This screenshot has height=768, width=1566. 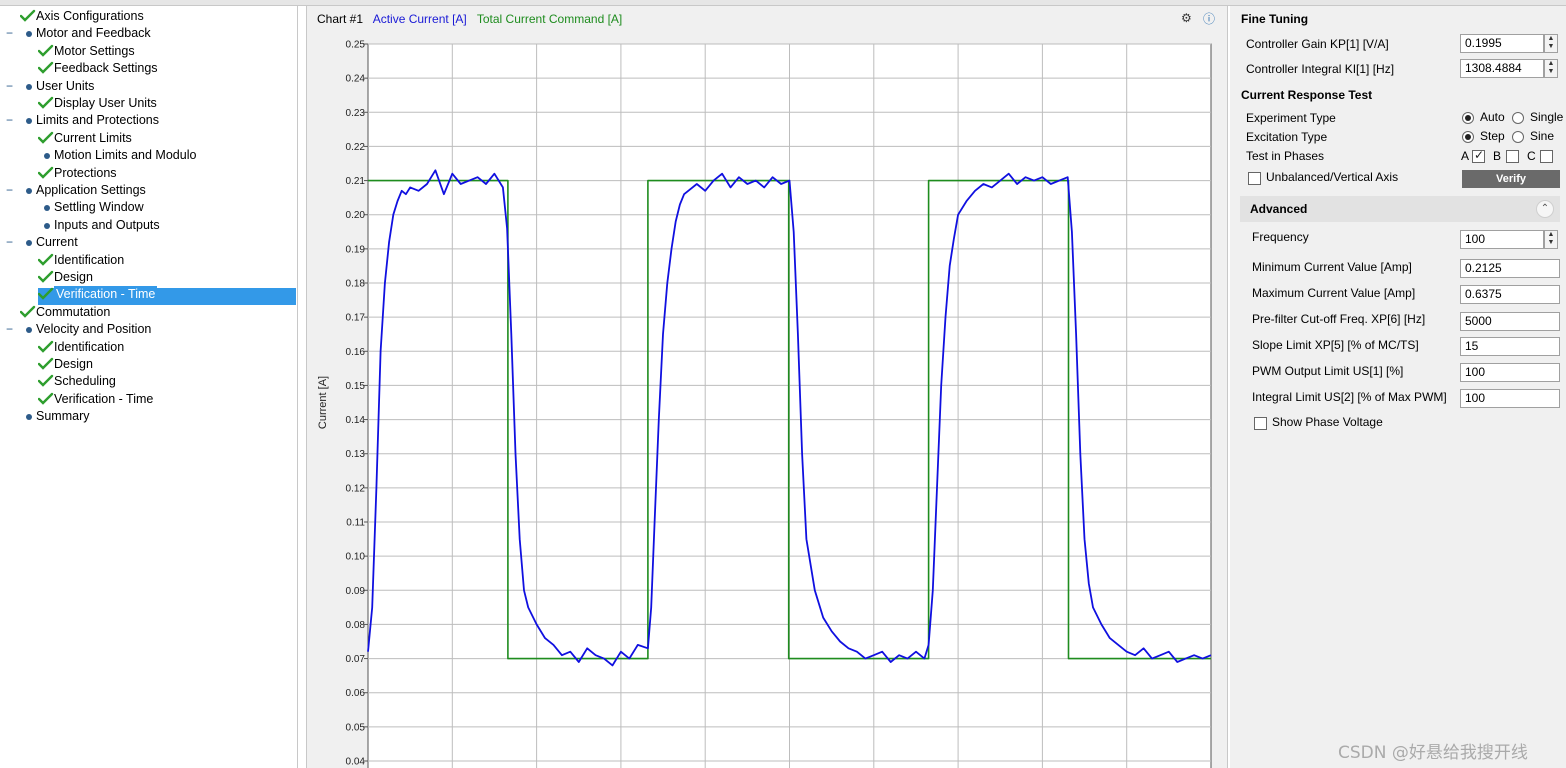 I want to click on slope-limit-label: Slope Limit XP[5] [% of MC/TS], so click(x=1335, y=345).